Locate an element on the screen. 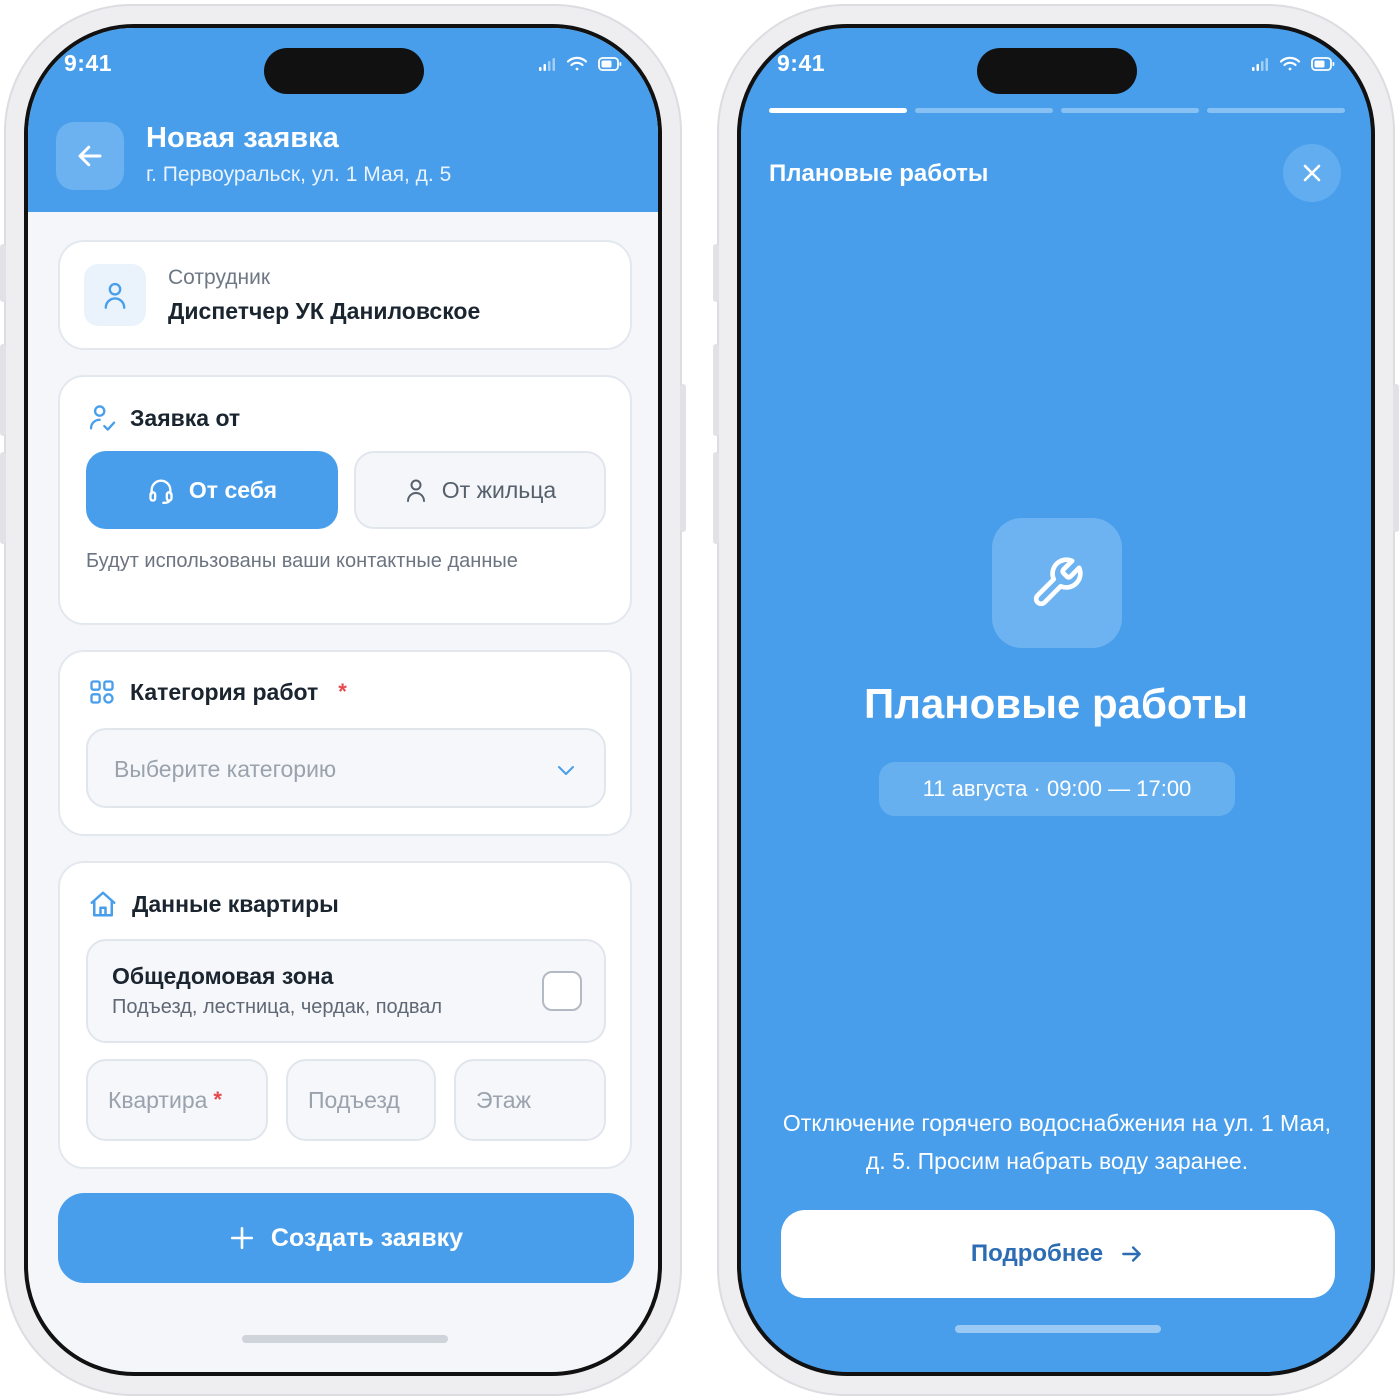  apartment-input: Квартира * is located at coordinates (177, 1100).